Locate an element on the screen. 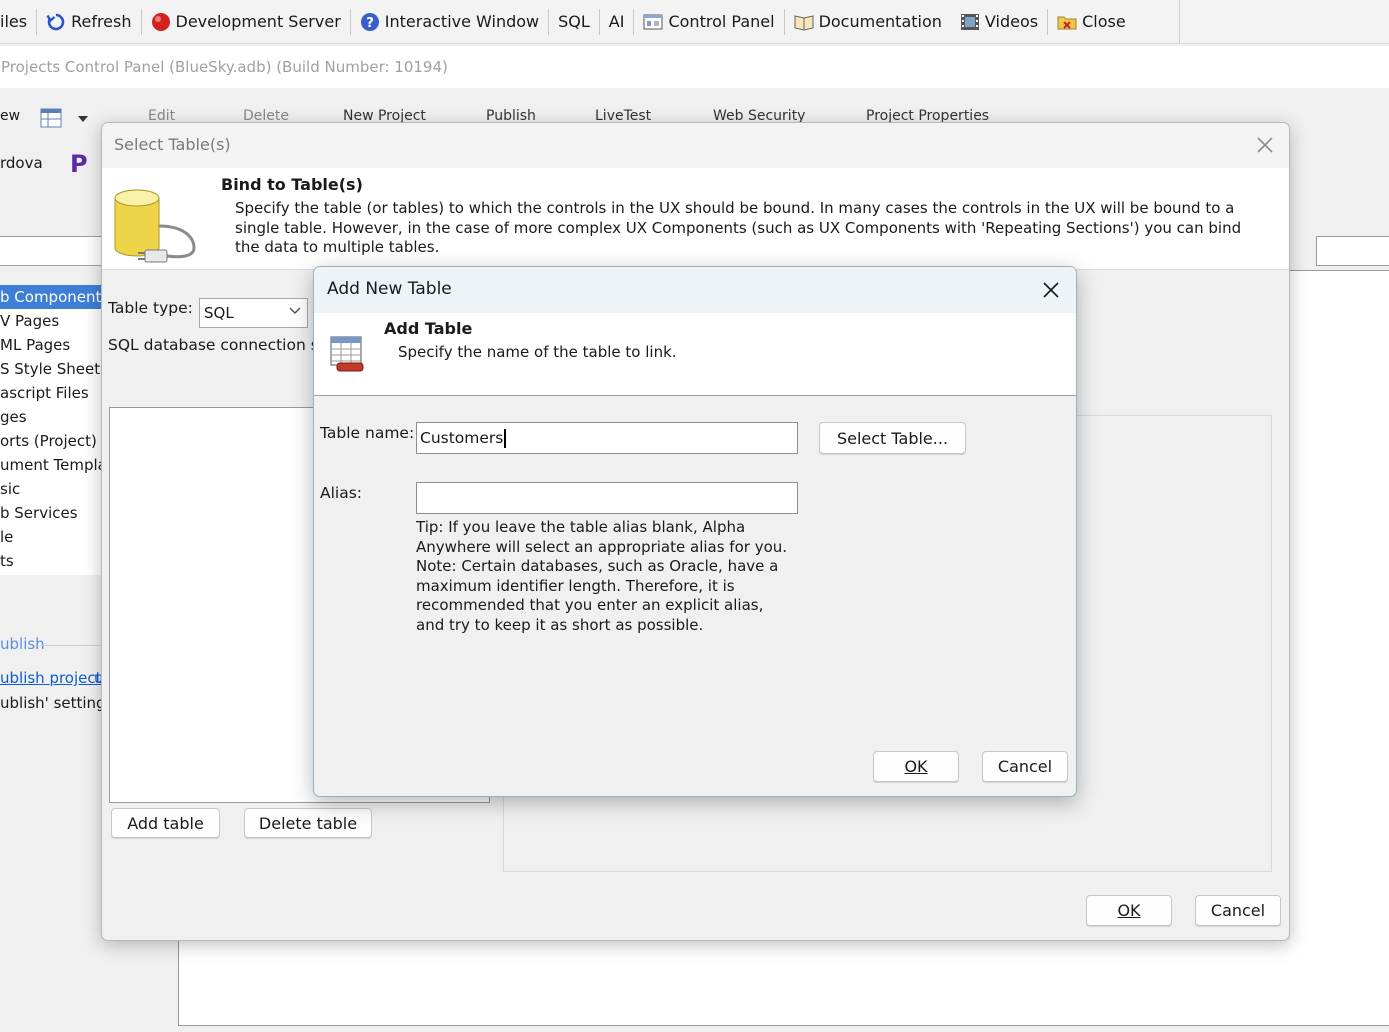 The height and width of the screenshot is (1032, 1389). subtoolbar-view-label: ew is located at coordinates (10, 116).